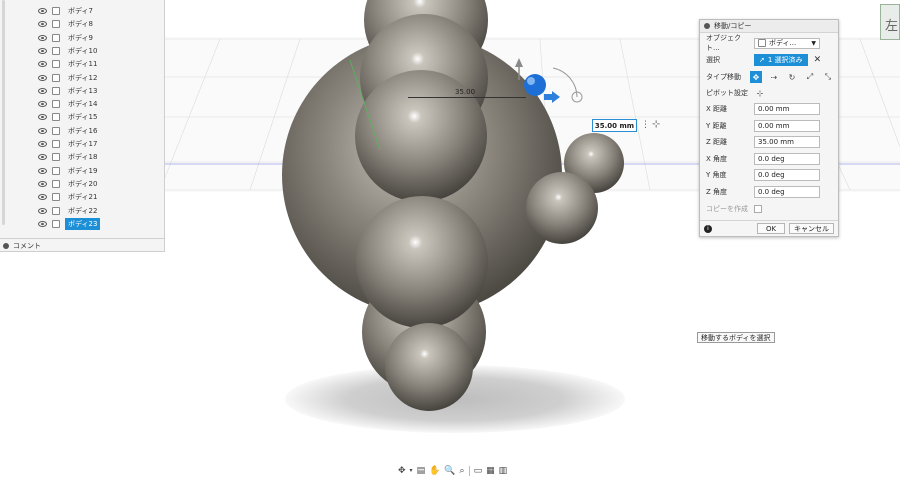  I want to click on tree-item-label: ボディ7, so click(80, 11).